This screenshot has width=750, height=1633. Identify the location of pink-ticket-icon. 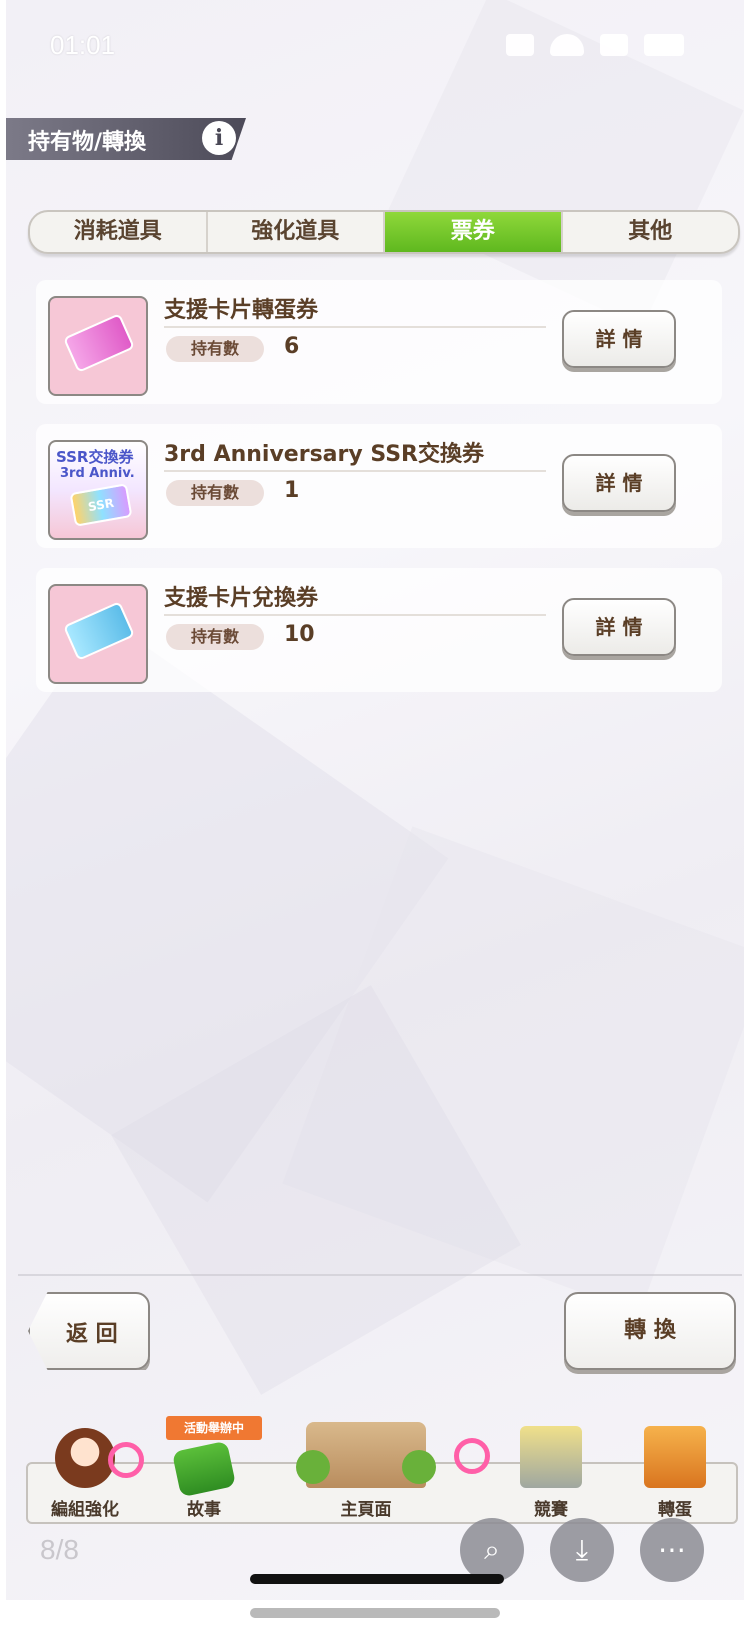
(99, 343).